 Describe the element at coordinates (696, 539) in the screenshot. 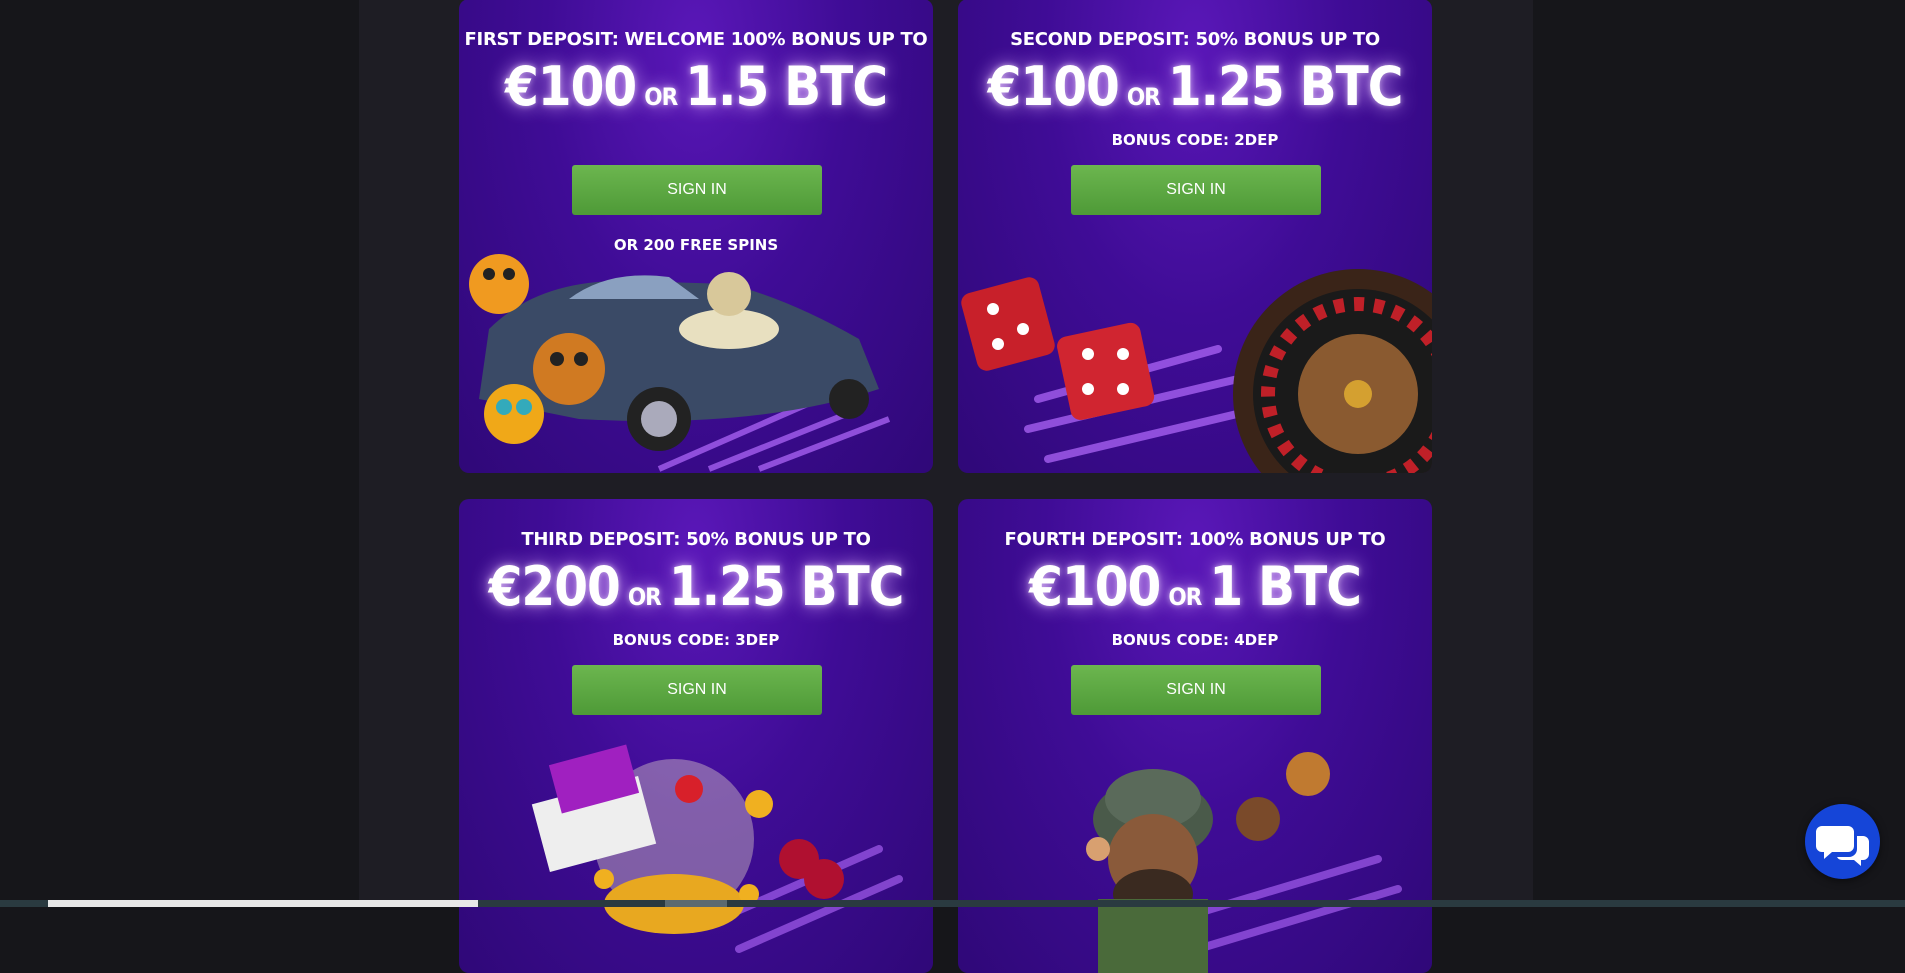

I see `promo-title: THIRD DEPOSIT: 50% BONUS UP TO` at that location.